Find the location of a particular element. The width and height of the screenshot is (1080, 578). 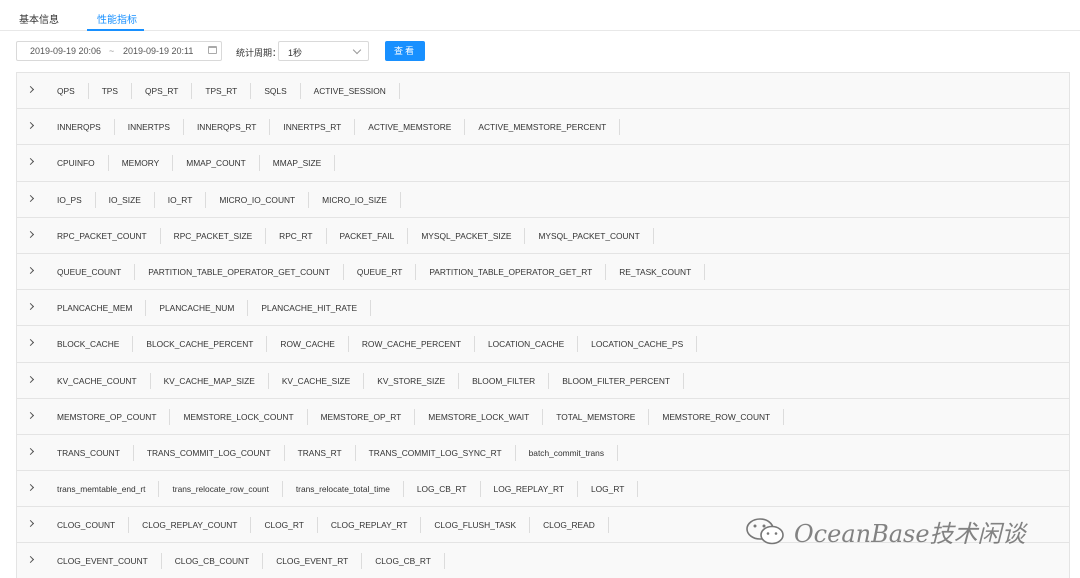

metric-item: LOCATION_CACHE_PS is located at coordinates (638, 344).